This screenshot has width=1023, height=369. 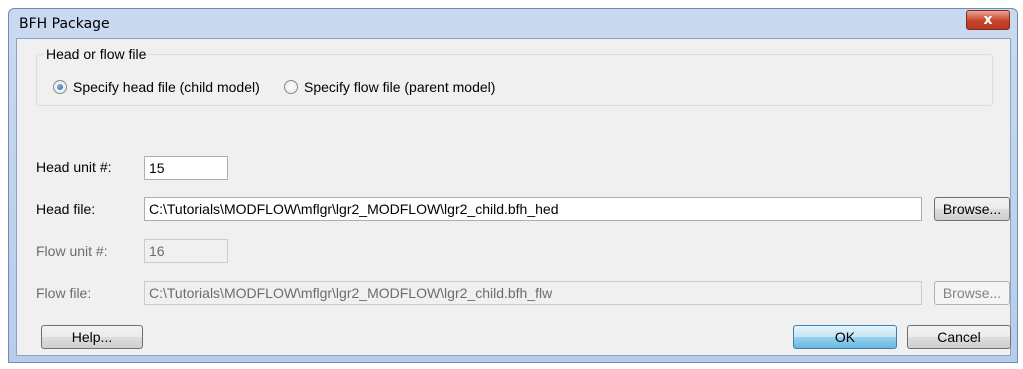 I want to click on close-icon: x, so click(x=988, y=20).